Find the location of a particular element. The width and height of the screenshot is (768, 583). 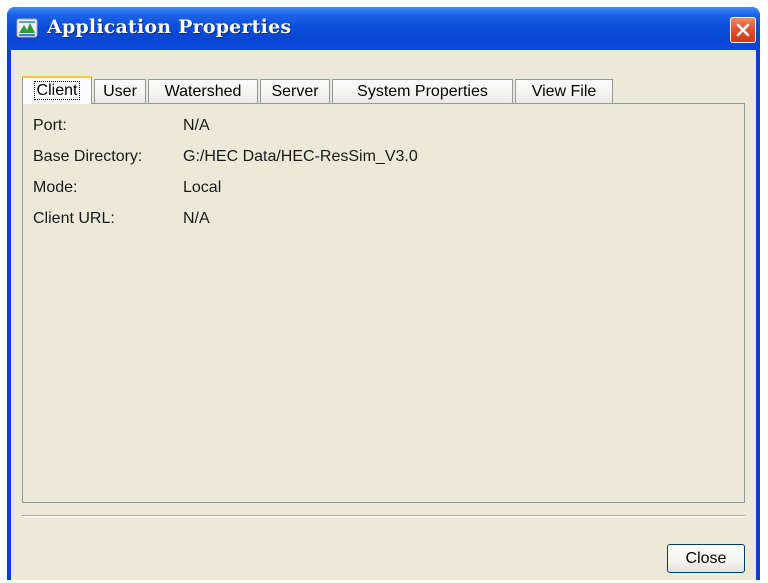

tab-system-properties: System Properties is located at coordinates (422, 91).